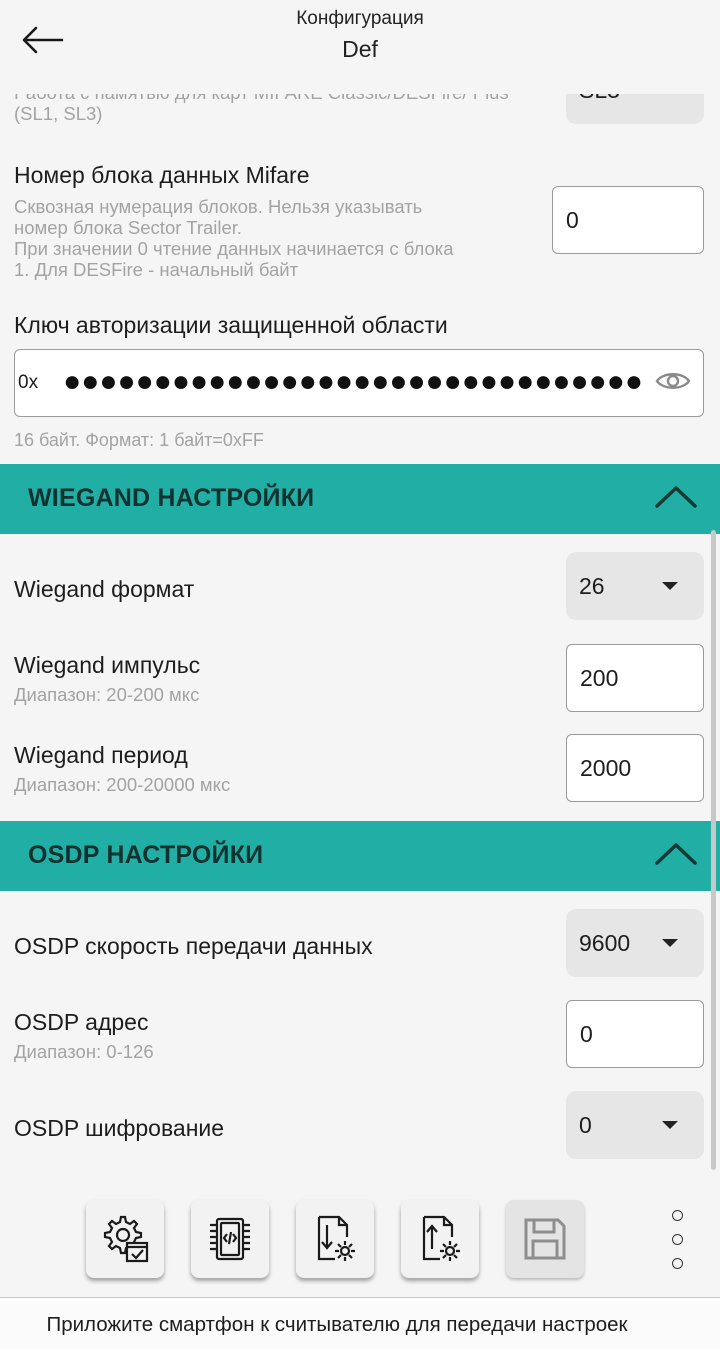  I want to click on wiegand-pulse-label: Wiegand импульс, so click(107, 665).